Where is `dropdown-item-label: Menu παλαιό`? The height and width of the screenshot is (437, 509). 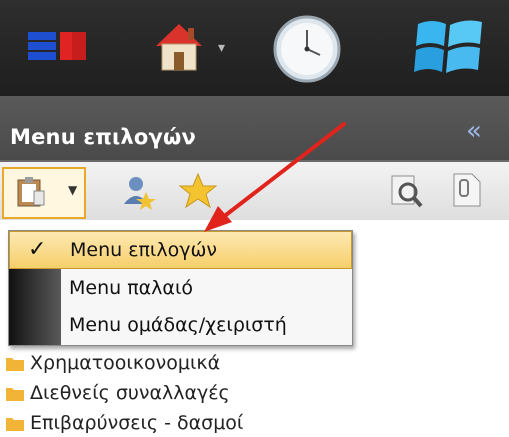 dropdown-item-label: Menu παλαιό is located at coordinates (131, 288).